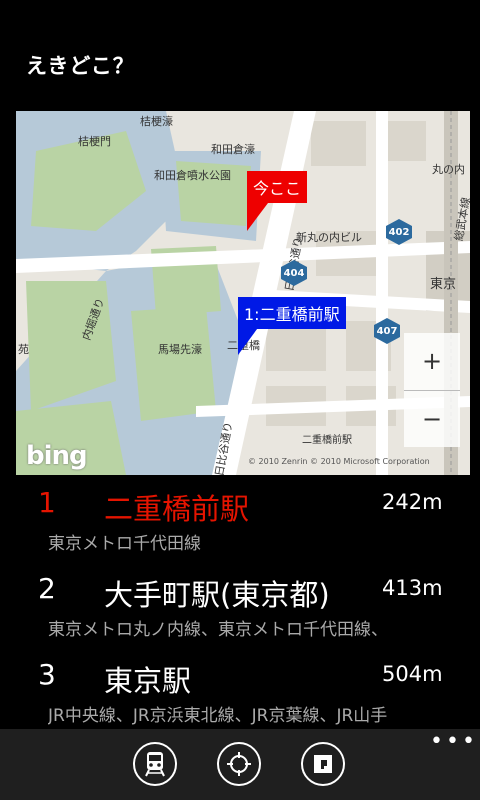 The width and height of the screenshot is (480, 800). Describe the element at coordinates (294, 273) in the screenshot. I see `road-shield: 404` at that location.